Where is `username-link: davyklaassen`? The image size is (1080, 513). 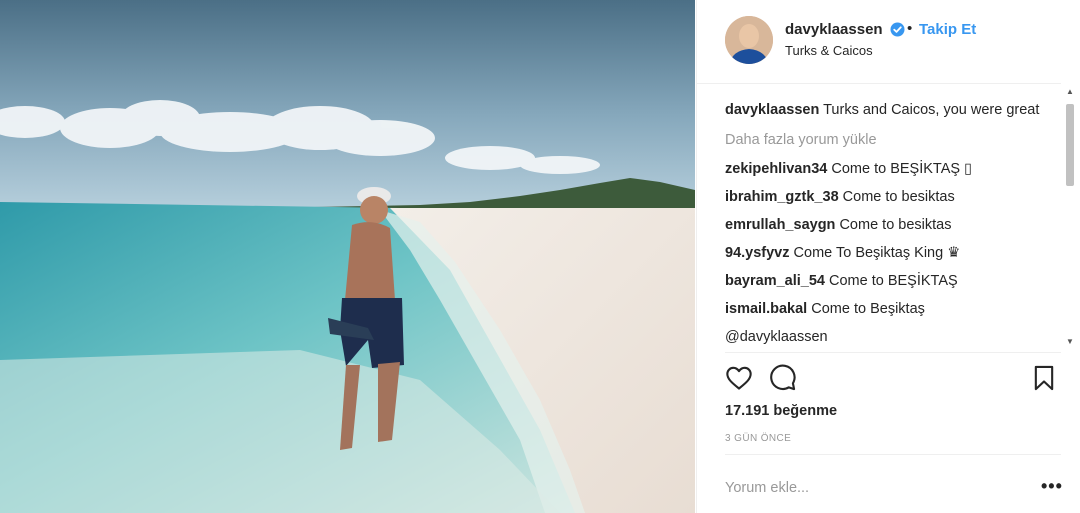
username-link: davyklaassen is located at coordinates (834, 29).